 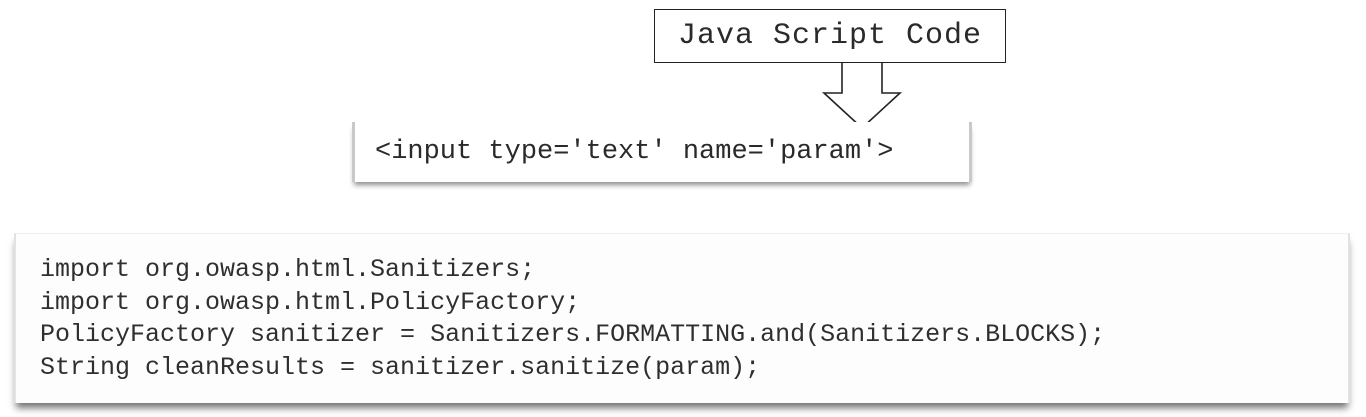 What do you see at coordinates (862, 96) in the screenshot?
I see `down-arrow-icon` at bounding box center [862, 96].